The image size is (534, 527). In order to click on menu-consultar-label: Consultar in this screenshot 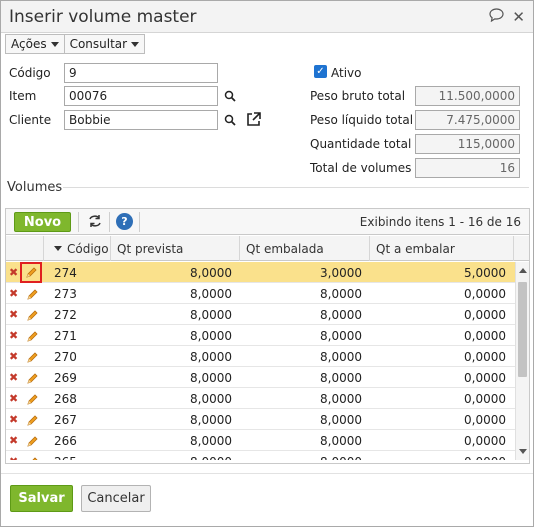, I will do `click(98, 44)`.